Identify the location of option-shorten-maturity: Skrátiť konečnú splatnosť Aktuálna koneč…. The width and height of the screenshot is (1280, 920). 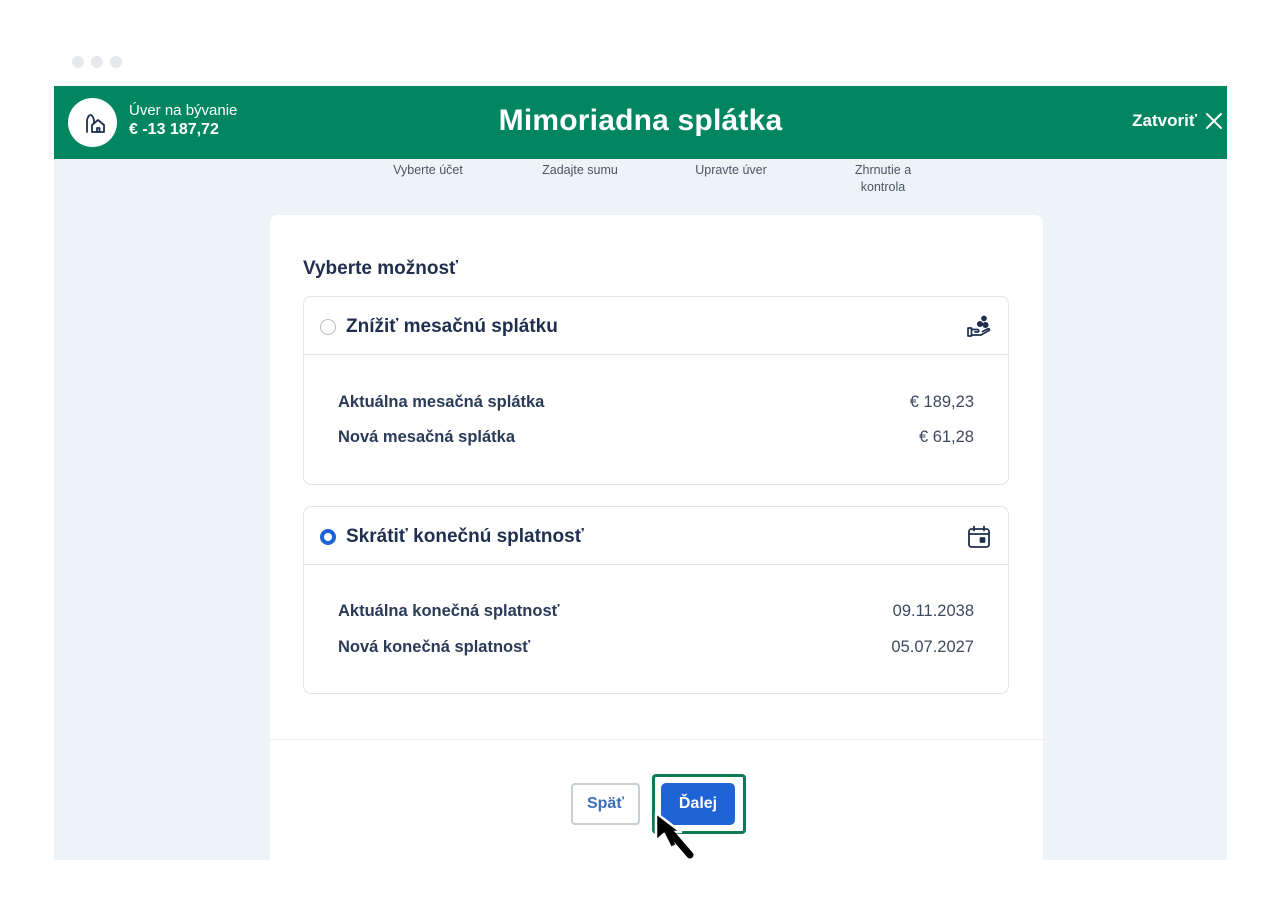
(656, 600).